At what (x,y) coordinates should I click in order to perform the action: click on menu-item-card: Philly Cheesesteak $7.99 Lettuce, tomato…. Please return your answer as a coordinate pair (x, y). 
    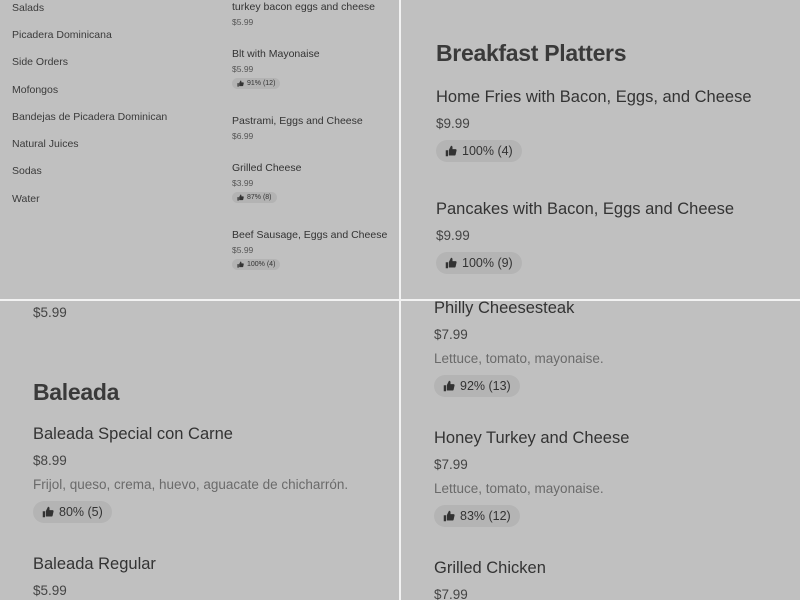
    Looking at the image, I should click on (519, 349).